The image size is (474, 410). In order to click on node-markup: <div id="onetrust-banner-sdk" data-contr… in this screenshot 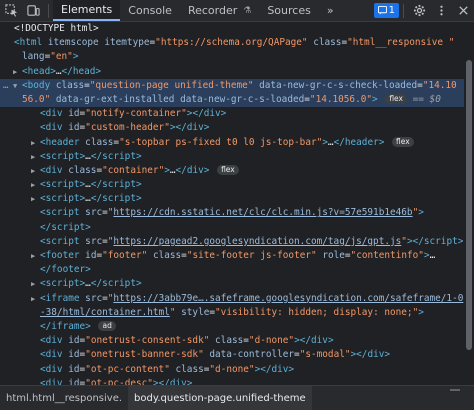, I will do `click(215, 355)`.